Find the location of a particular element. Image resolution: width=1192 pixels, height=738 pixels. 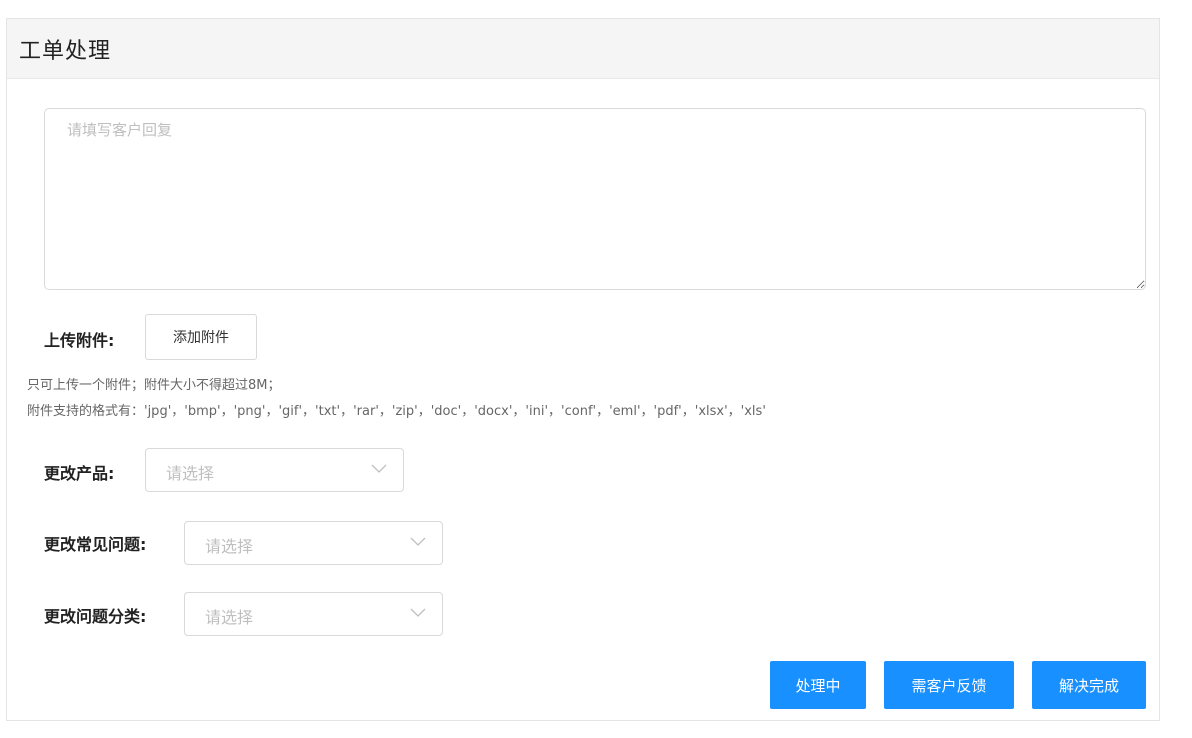

category-select: 请选择 is located at coordinates (313, 614).